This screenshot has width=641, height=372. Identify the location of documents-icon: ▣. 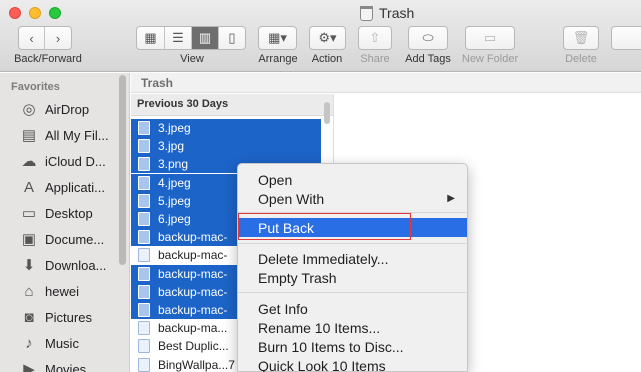
(29, 239).